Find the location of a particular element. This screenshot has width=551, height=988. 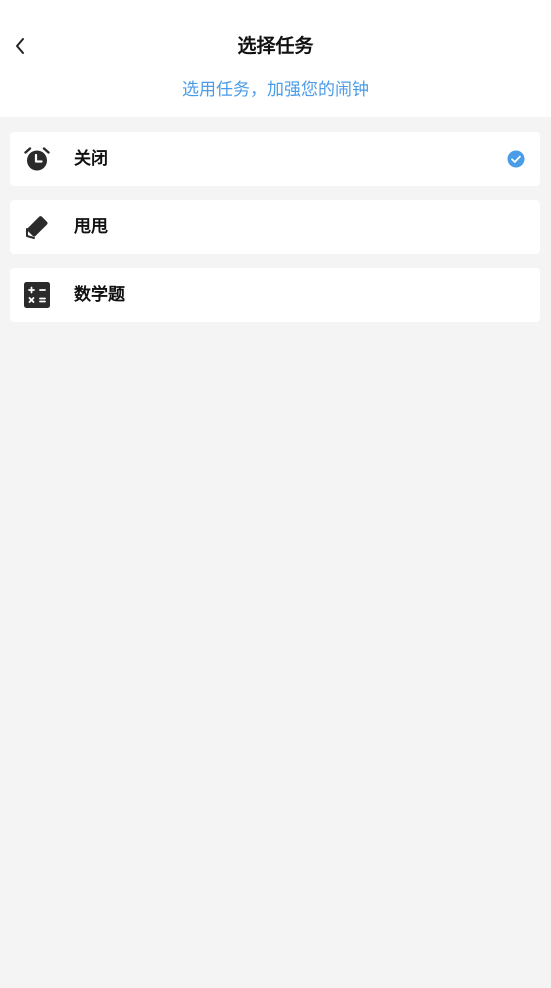

alarm-clock-icon is located at coordinates (37, 159).